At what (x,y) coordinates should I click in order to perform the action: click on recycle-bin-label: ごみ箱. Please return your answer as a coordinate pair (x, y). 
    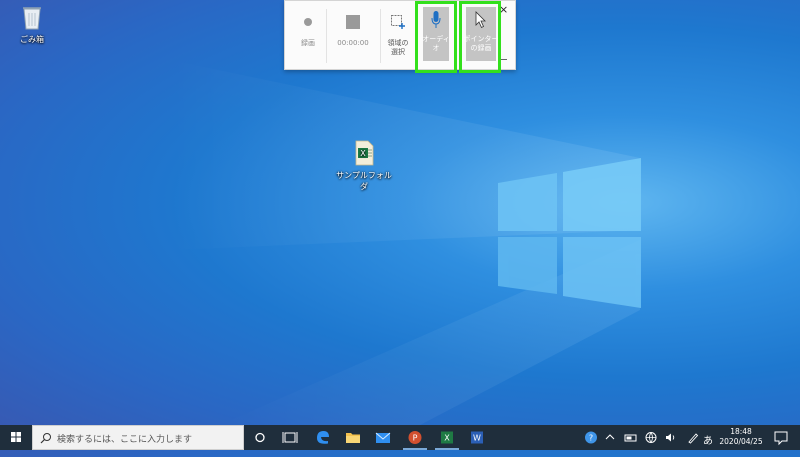
    Looking at the image, I should click on (32, 39).